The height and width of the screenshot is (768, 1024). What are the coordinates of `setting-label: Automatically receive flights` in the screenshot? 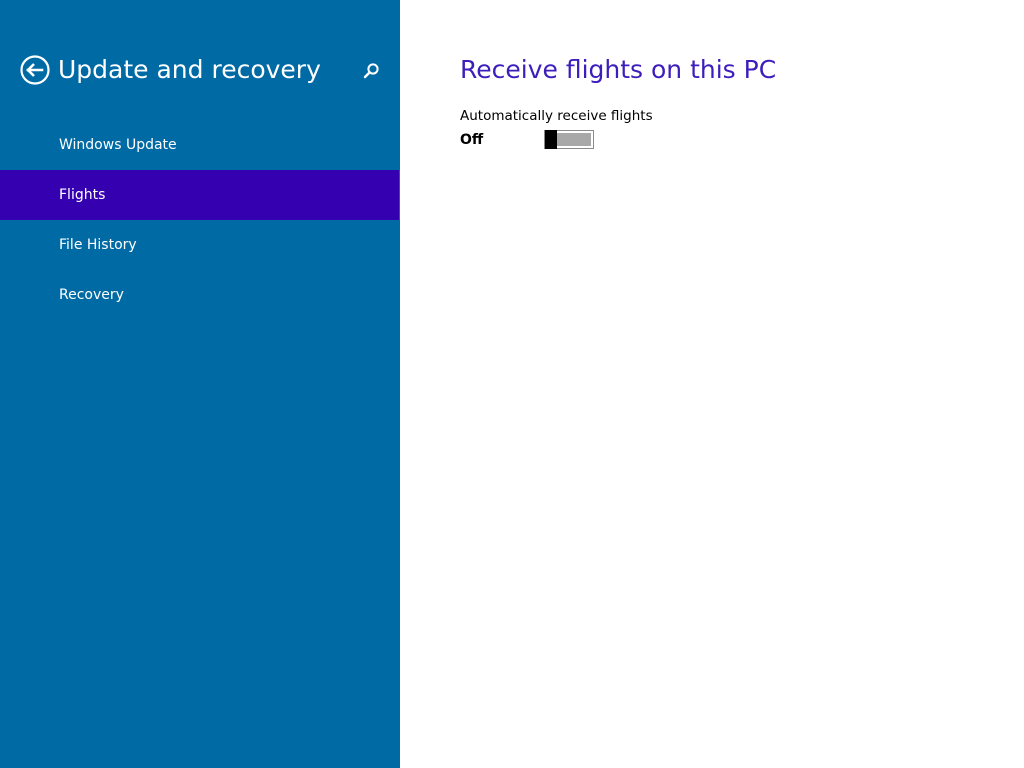 It's located at (556, 116).